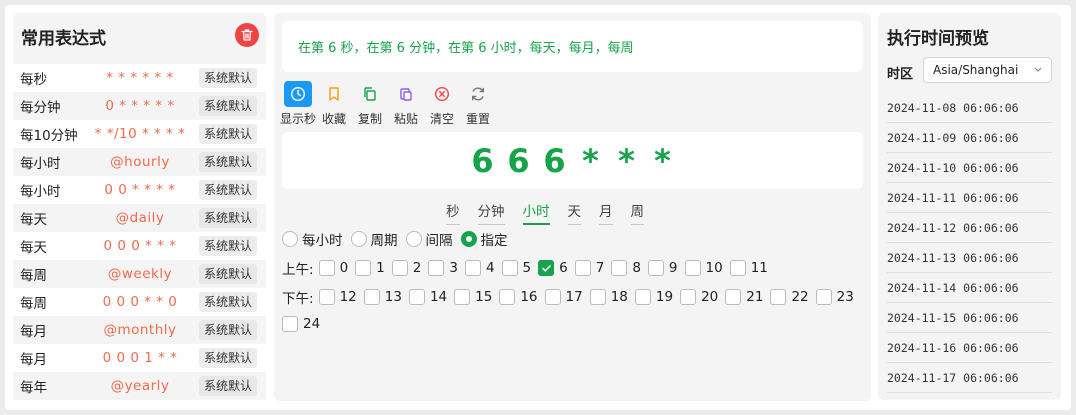 Image resolution: width=1076 pixels, height=415 pixels. What do you see at coordinates (563, 297) in the screenshot?
I see `hour-checkbox: 17` at bounding box center [563, 297].